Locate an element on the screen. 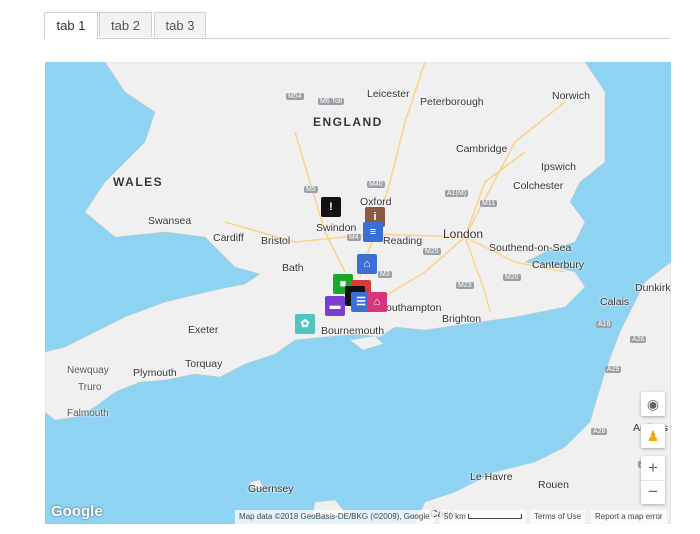  road-shield: M4 is located at coordinates (354, 237).